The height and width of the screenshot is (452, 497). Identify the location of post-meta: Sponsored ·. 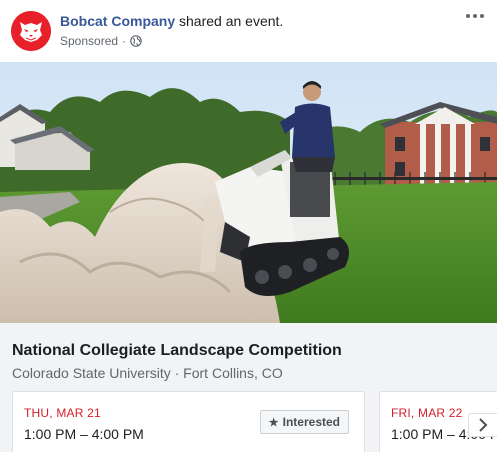
(101, 41).